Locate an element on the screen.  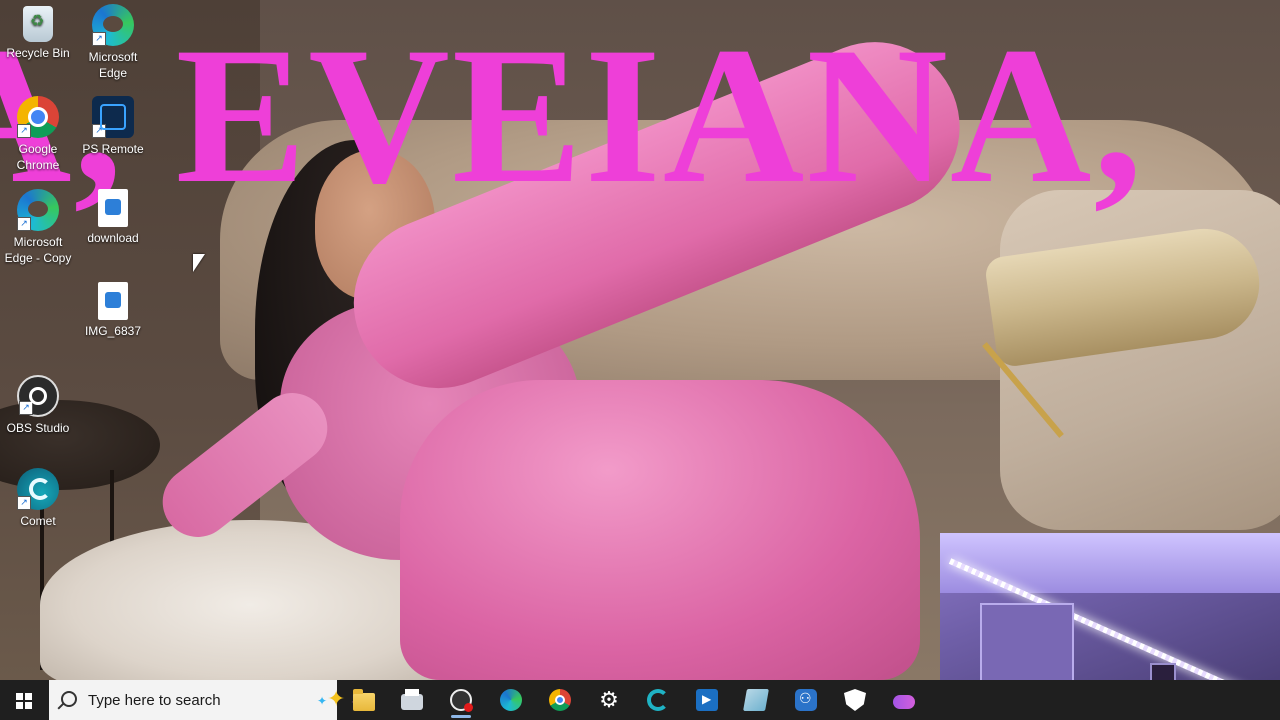
security-shield-icon is located at coordinates (855, 700).